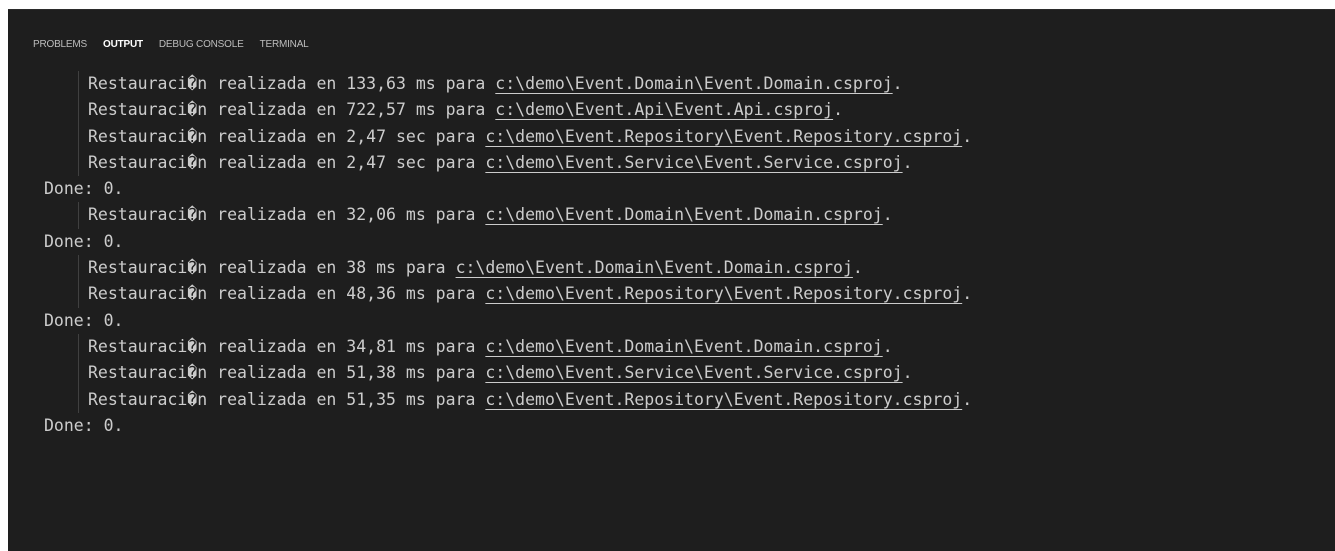  Describe the element at coordinates (287, 373) in the screenshot. I see `log-text: Restauraci�n realizada en 51,38 ms para` at that location.